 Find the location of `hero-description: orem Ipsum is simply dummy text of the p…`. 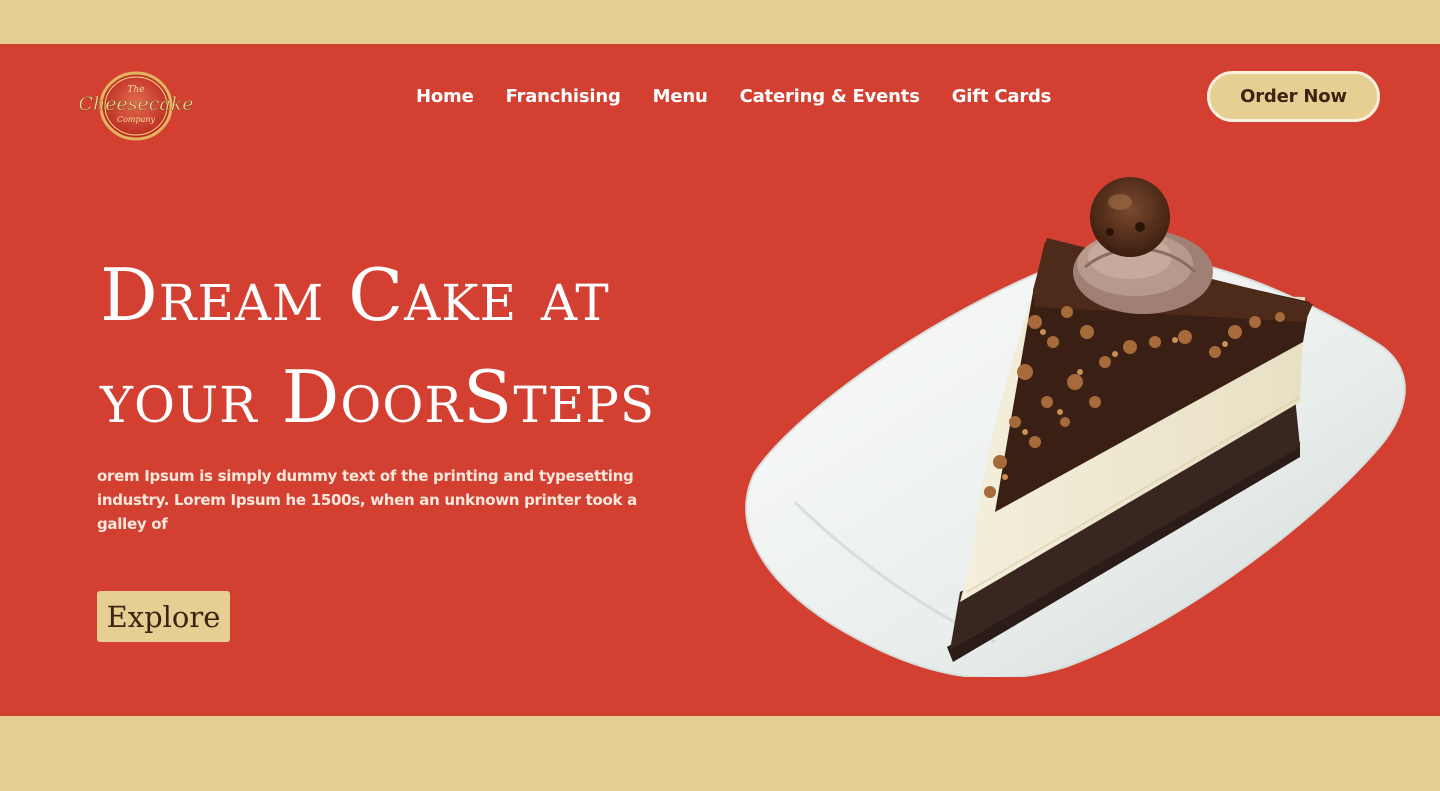

hero-description: orem Ipsum is simply dummy text of the p… is located at coordinates (367, 500).